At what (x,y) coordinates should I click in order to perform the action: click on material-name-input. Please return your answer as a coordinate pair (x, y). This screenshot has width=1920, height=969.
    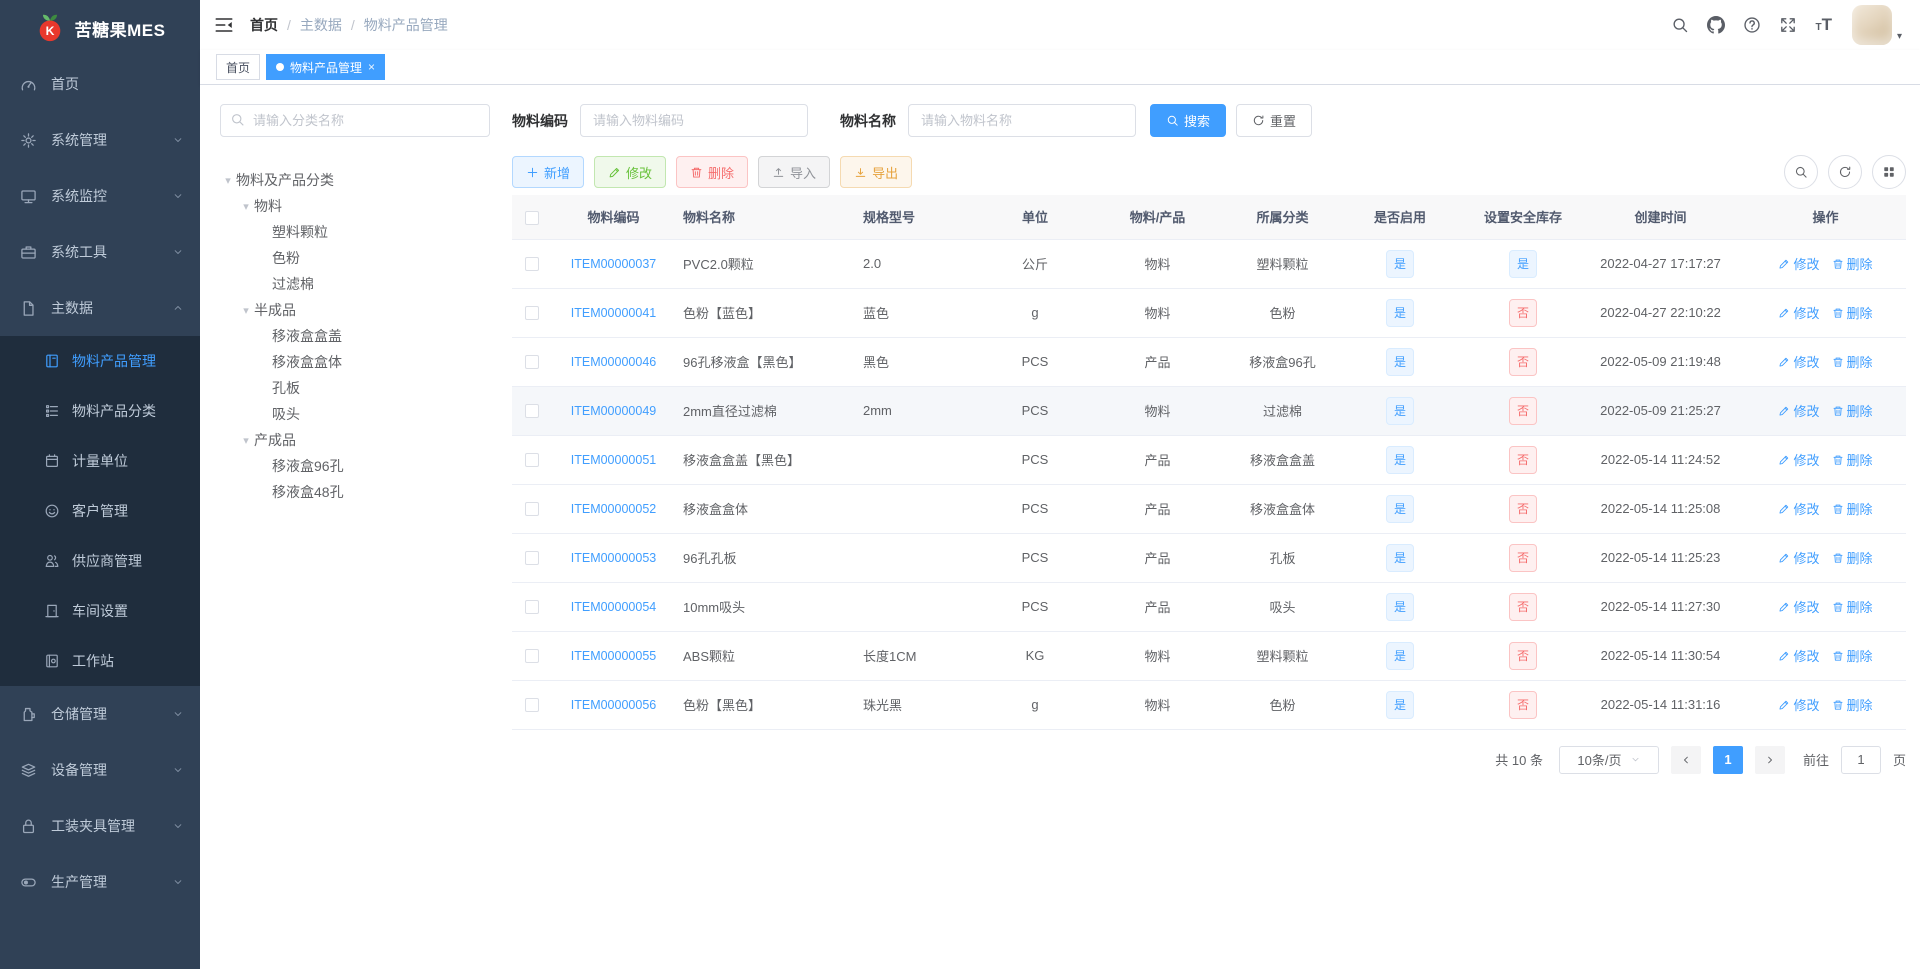
    Looking at the image, I should click on (1022, 120).